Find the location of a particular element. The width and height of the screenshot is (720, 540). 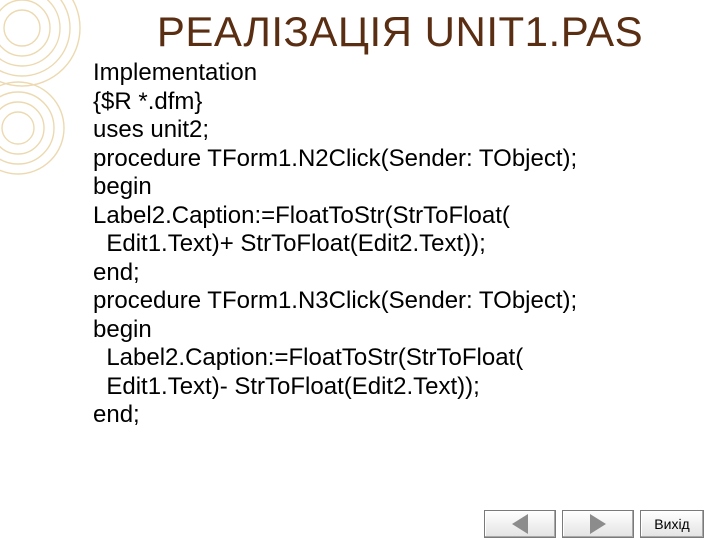

code-line: {$R *.dfm} is located at coordinates (148, 101).